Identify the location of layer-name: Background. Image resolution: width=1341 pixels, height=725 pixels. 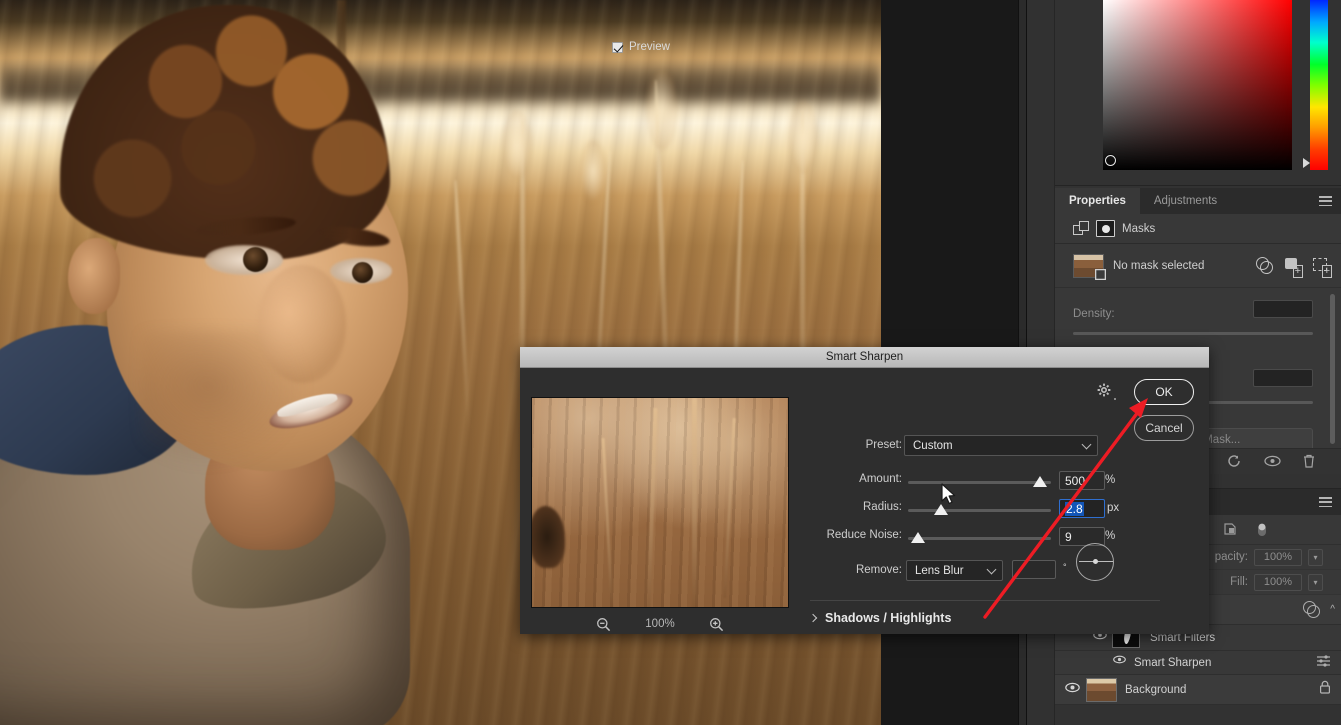
(1156, 689).